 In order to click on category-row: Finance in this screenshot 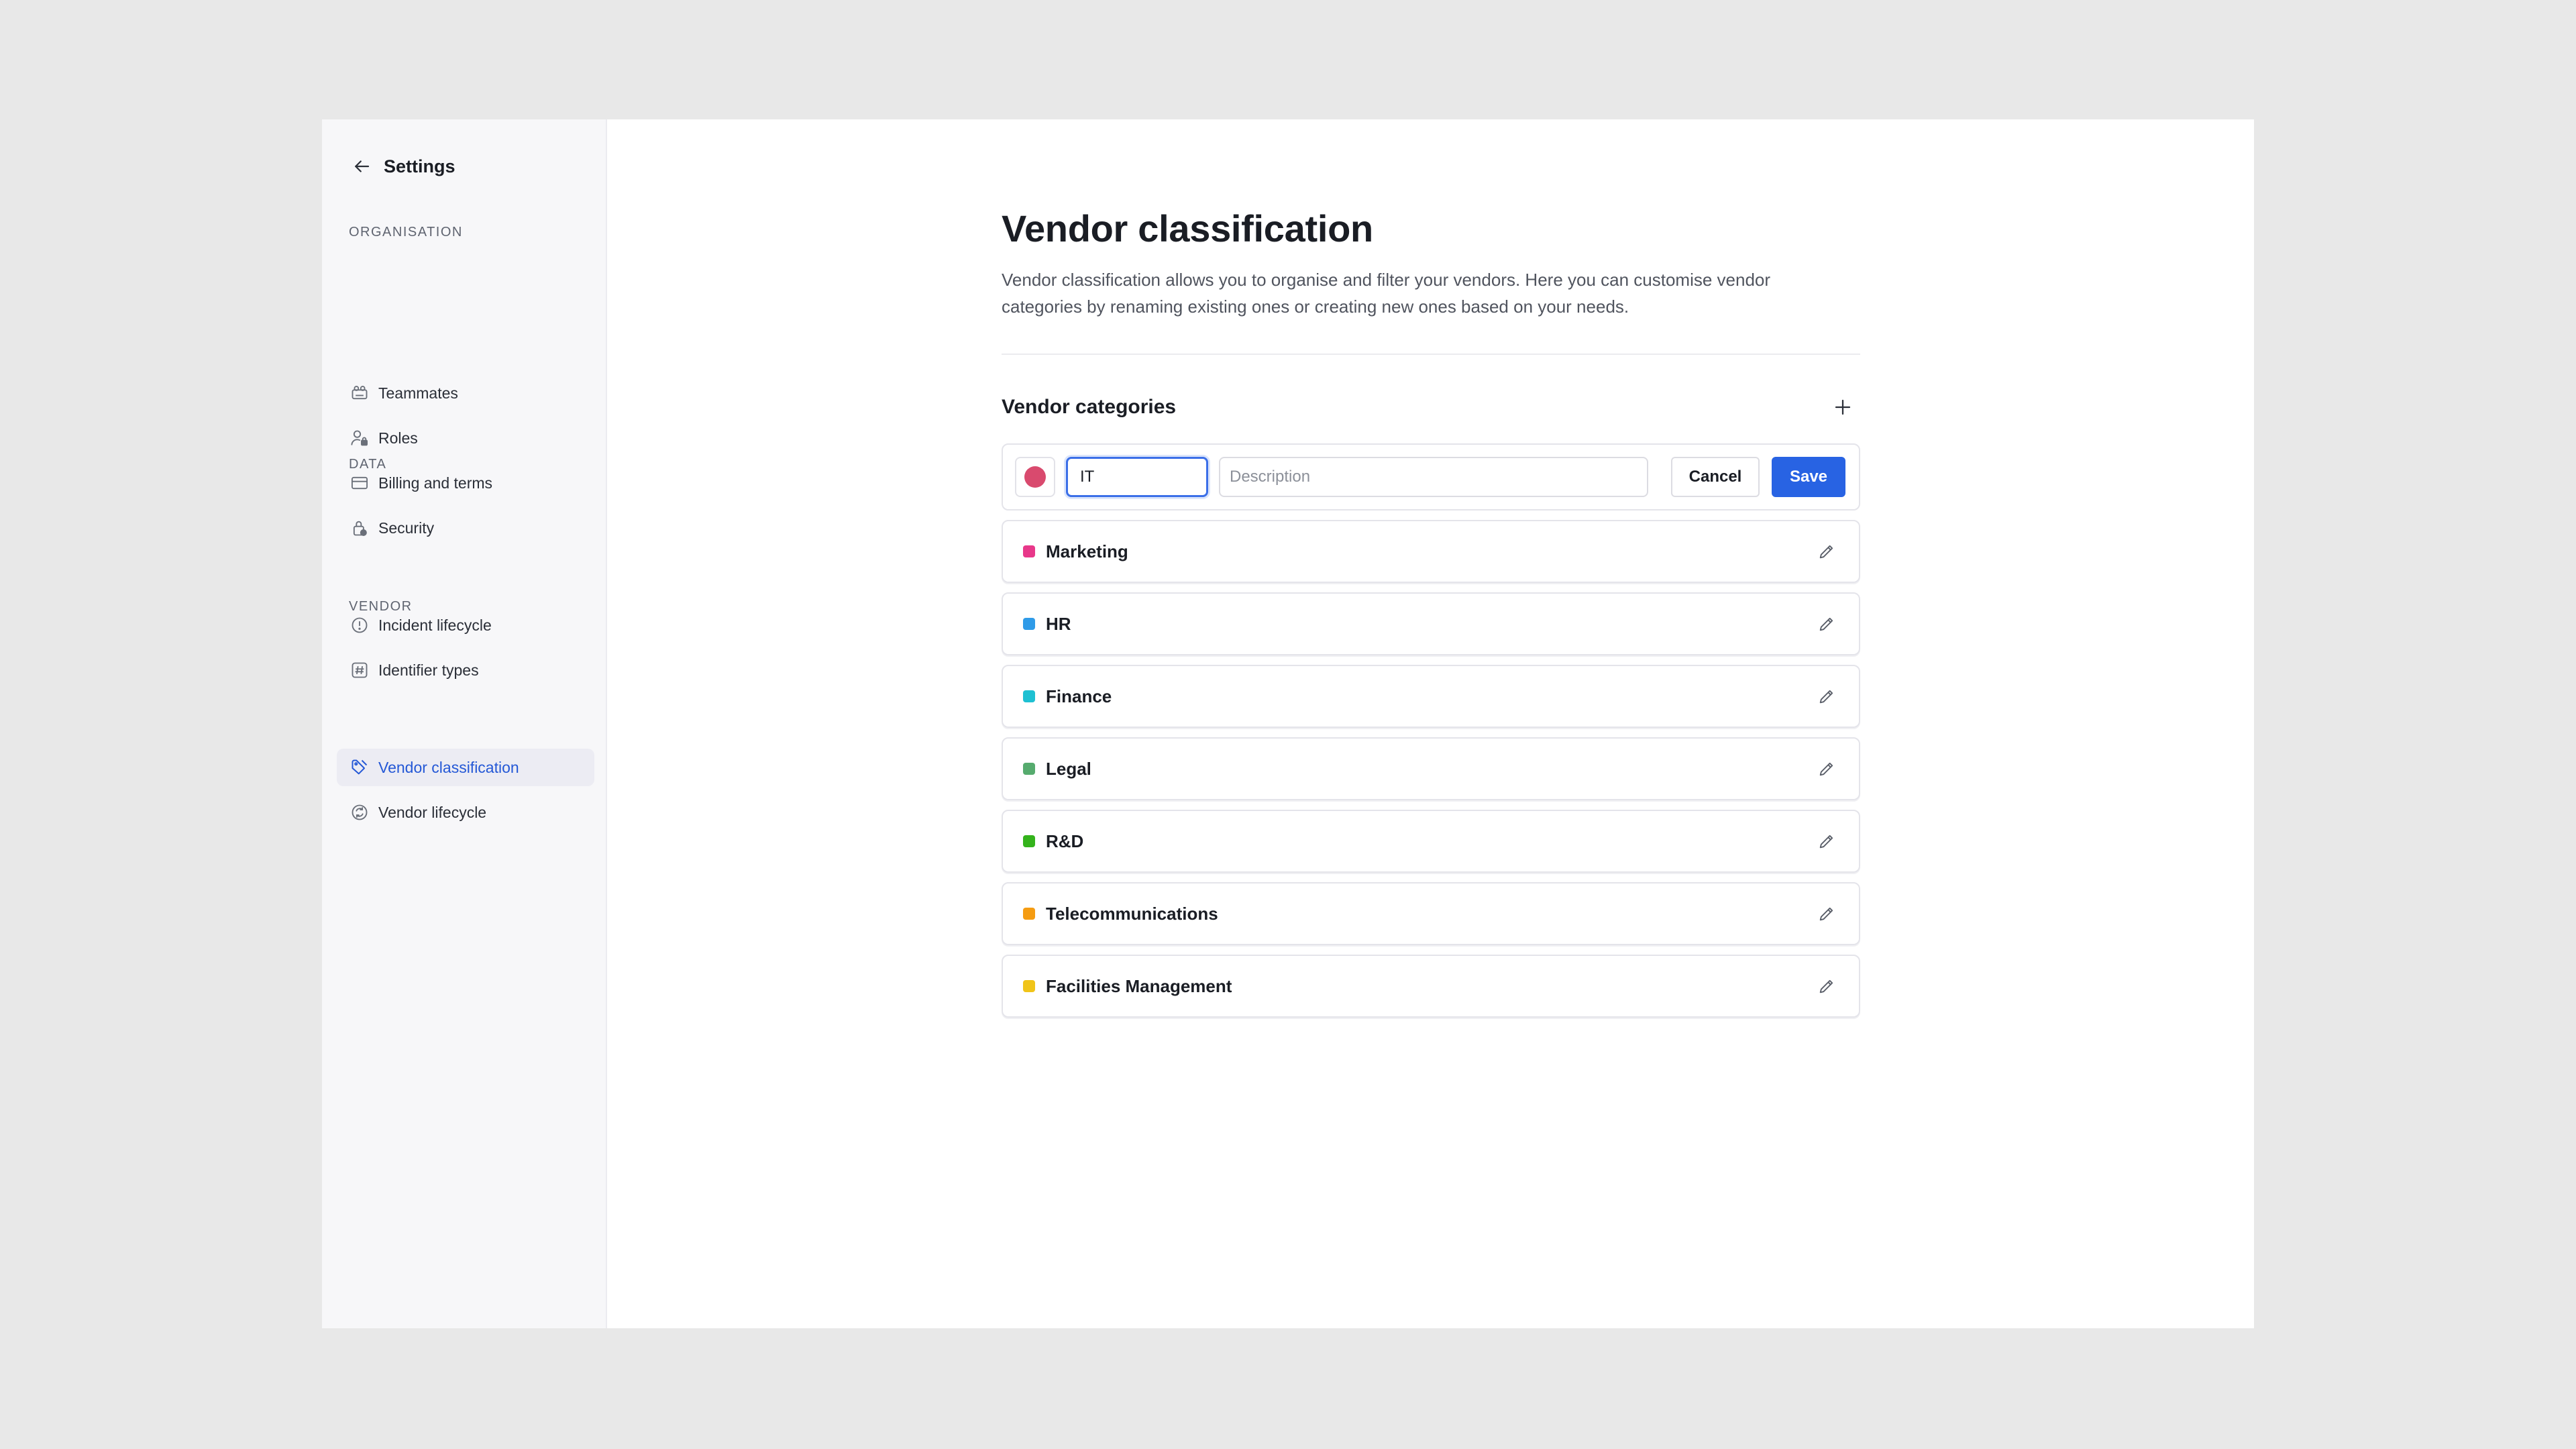, I will do `click(1431, 696)`.